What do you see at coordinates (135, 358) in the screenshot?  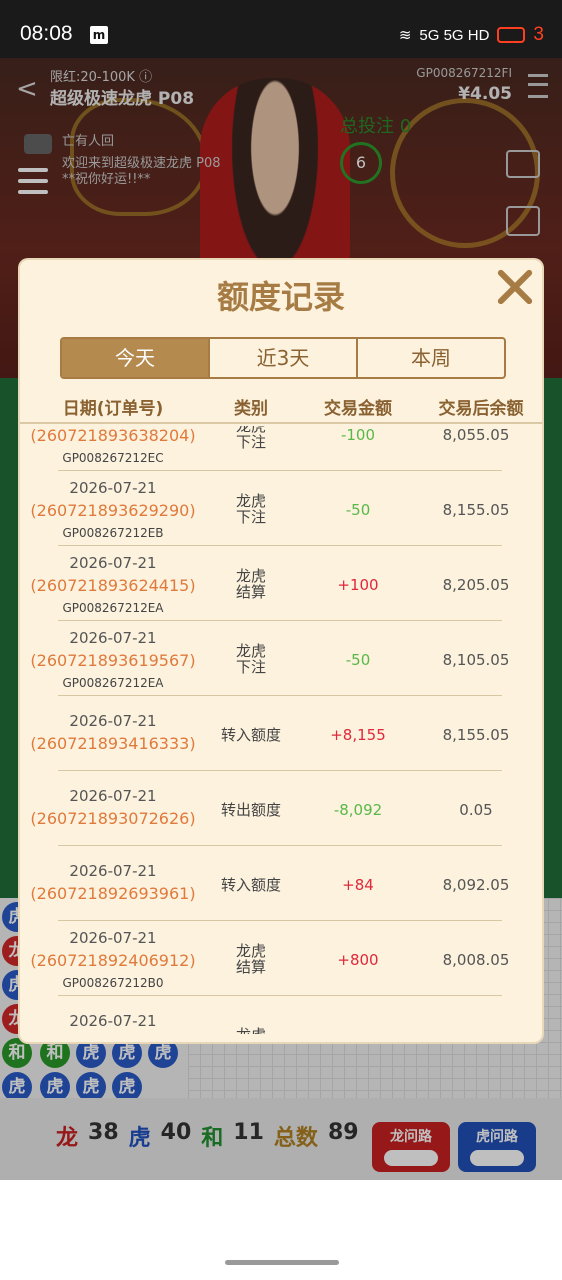 I see `tab-today: 今天` at bounding box center [135, 358].